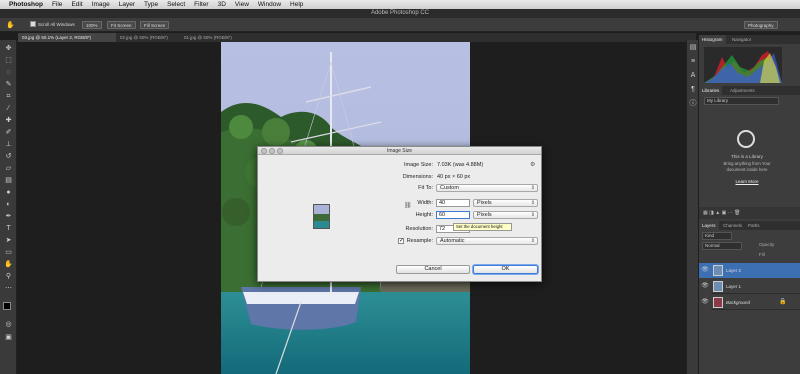 This screenshot has width=800, height=374. I want to click on width-label: Width:, so click(425, 203).